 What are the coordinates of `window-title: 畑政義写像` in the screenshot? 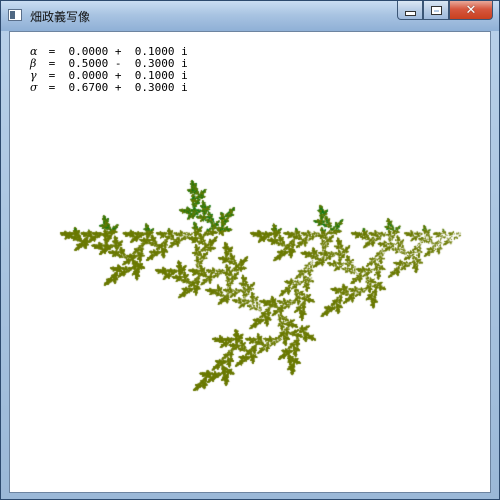 It's located at (60, 16).